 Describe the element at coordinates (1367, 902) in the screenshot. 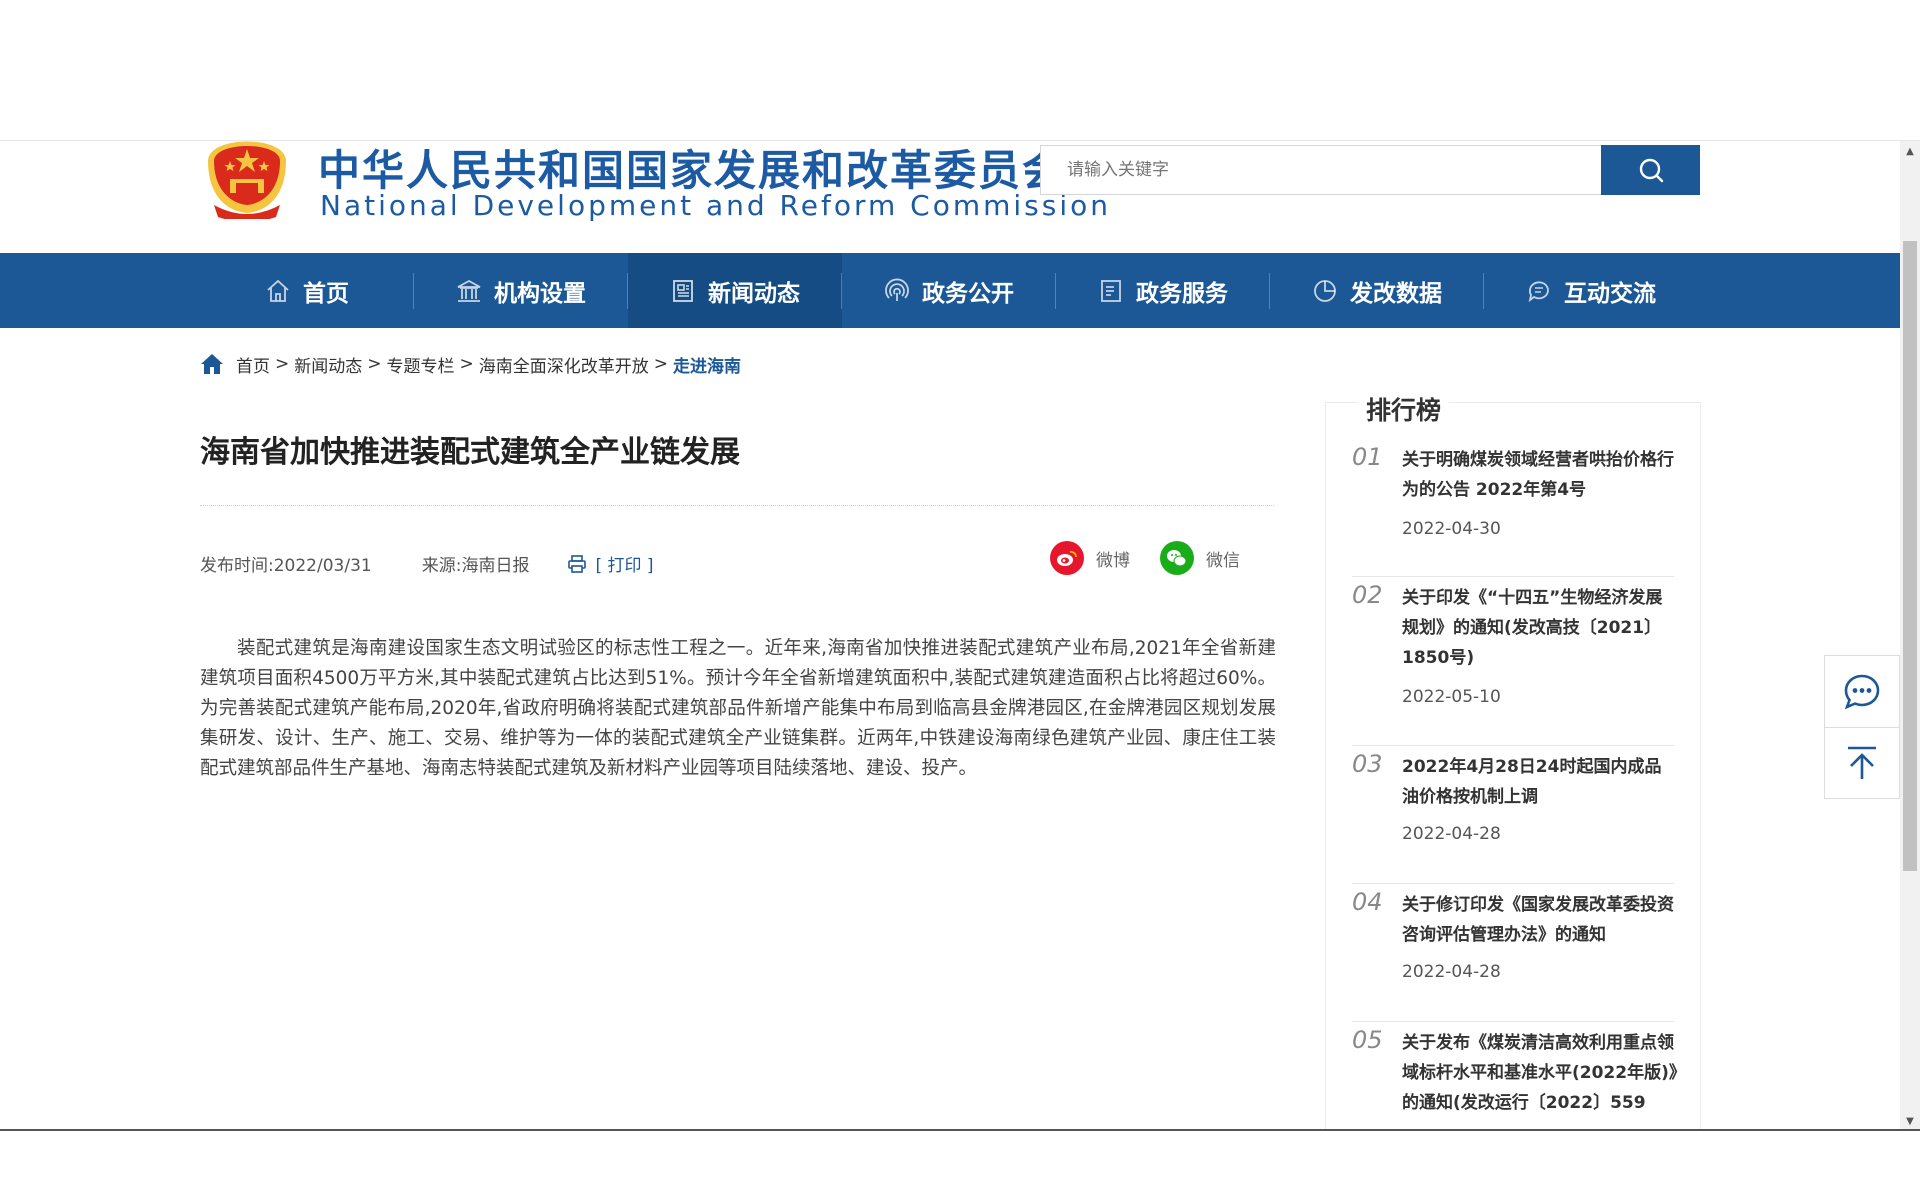

I see `ranking-number: 04` at that location.